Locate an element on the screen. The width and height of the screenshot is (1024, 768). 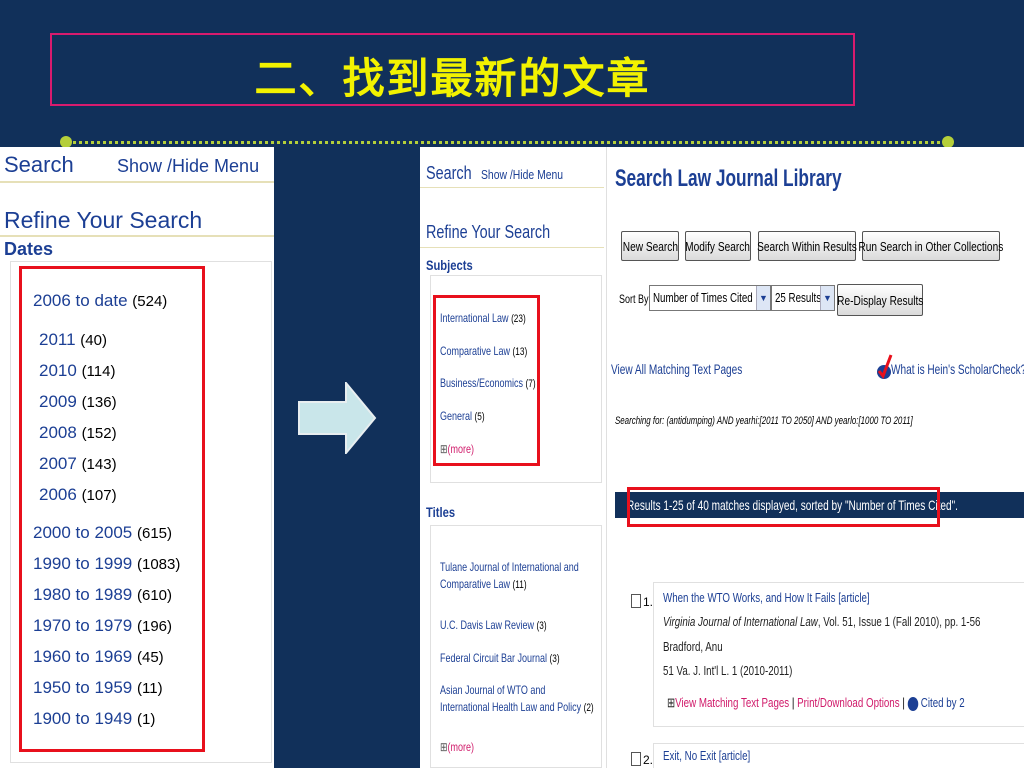
subject-label: Comparative Law is located at coordinates (475, 351).